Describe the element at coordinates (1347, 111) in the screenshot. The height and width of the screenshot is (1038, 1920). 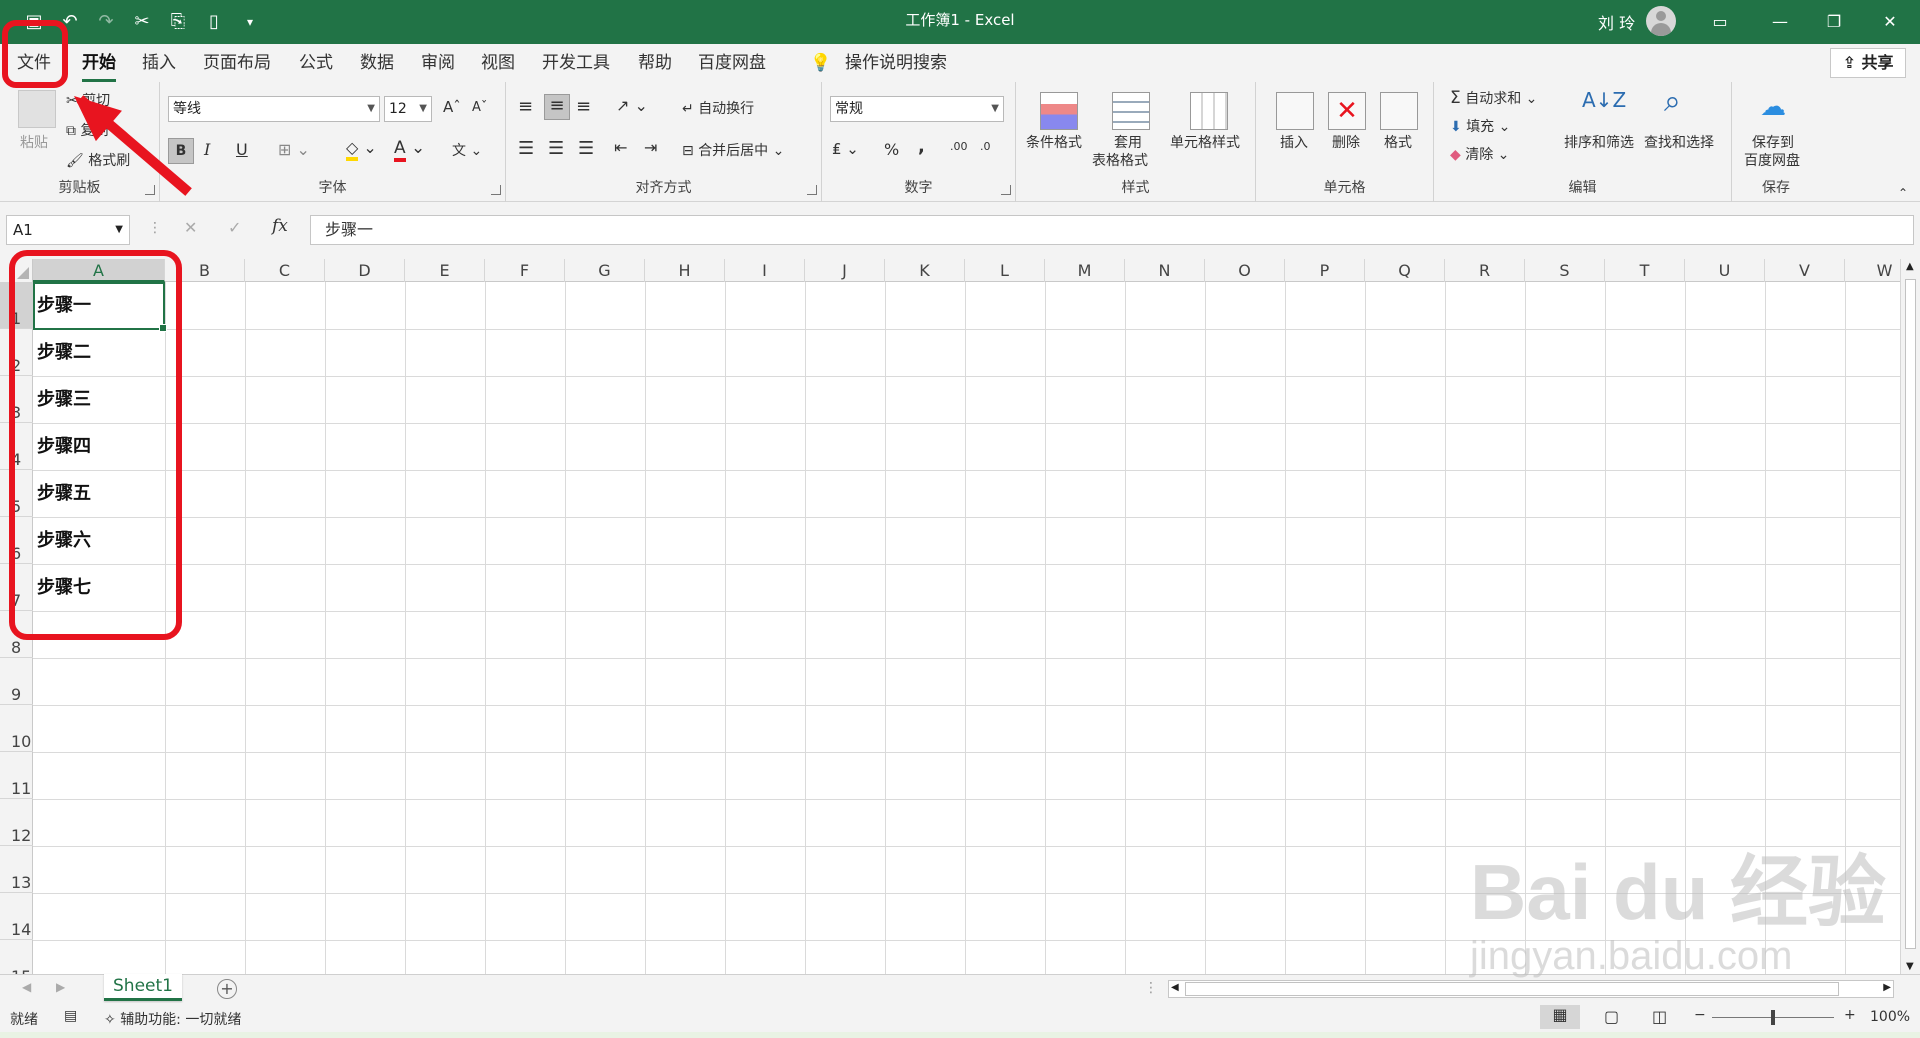
I see `delete-cells-icon: ✕` at that location.